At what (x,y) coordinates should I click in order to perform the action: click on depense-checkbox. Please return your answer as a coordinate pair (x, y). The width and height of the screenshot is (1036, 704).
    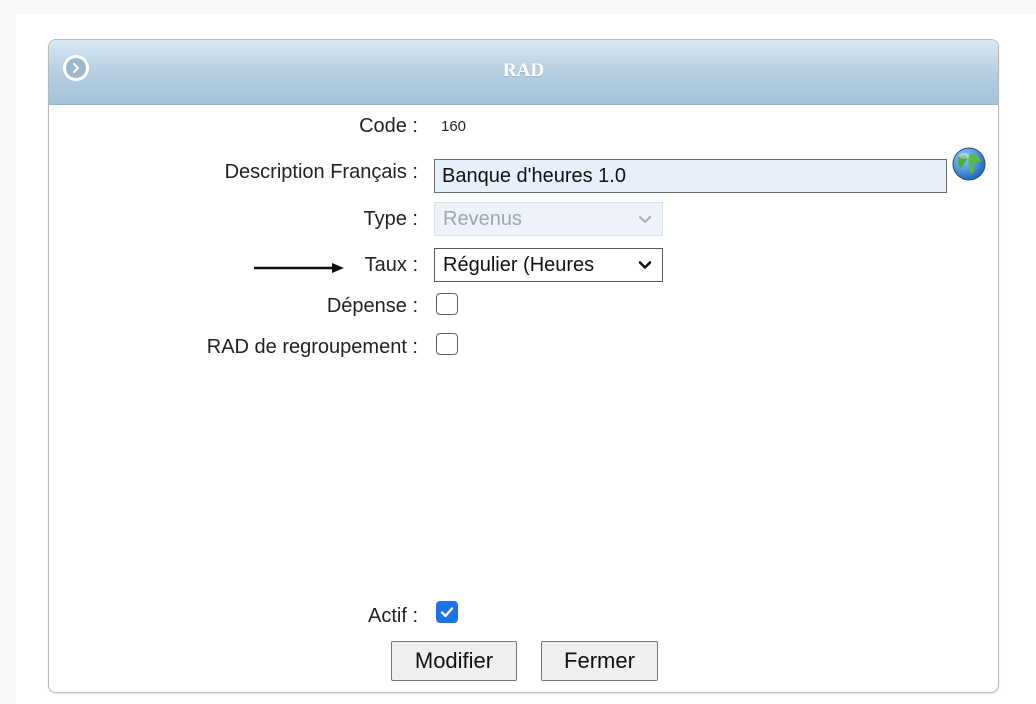
    Looking at the image, I should click on (447, 304).